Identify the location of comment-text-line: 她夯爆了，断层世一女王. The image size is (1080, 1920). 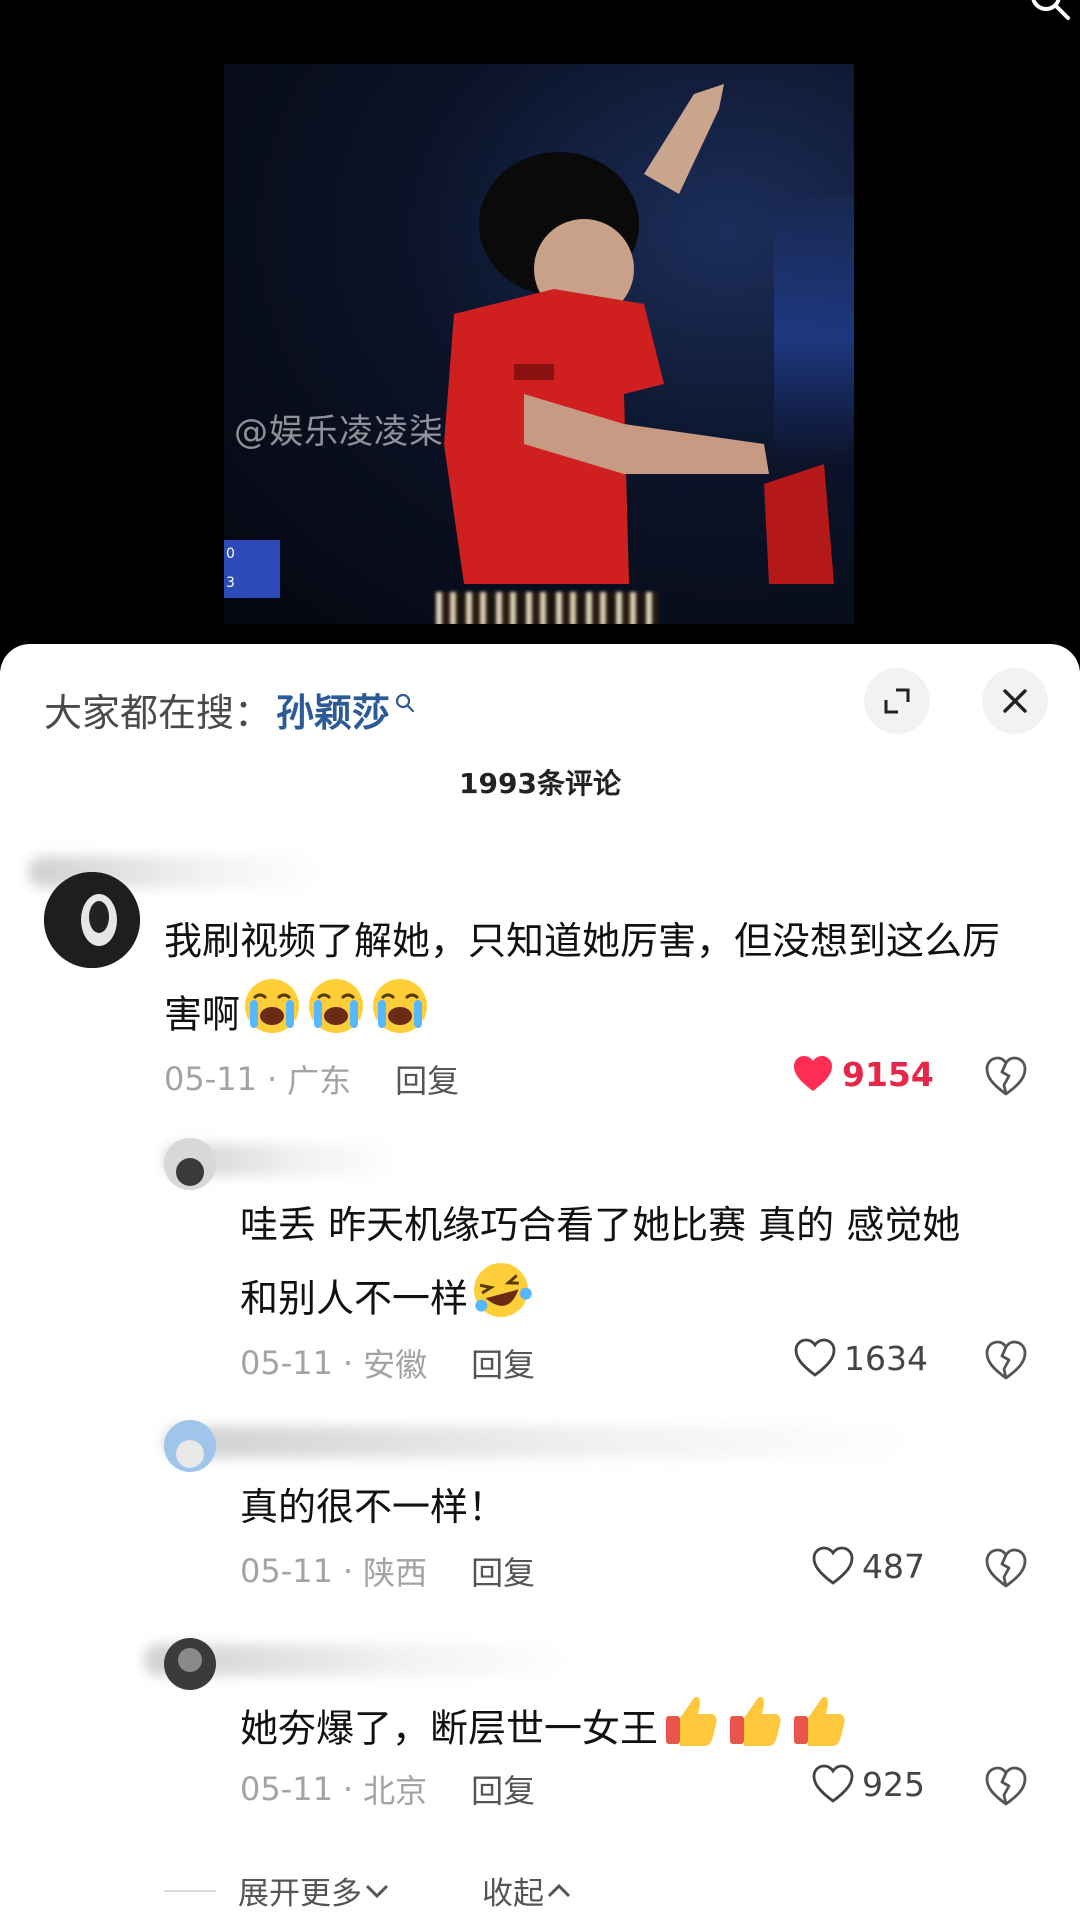
(449, 1728).